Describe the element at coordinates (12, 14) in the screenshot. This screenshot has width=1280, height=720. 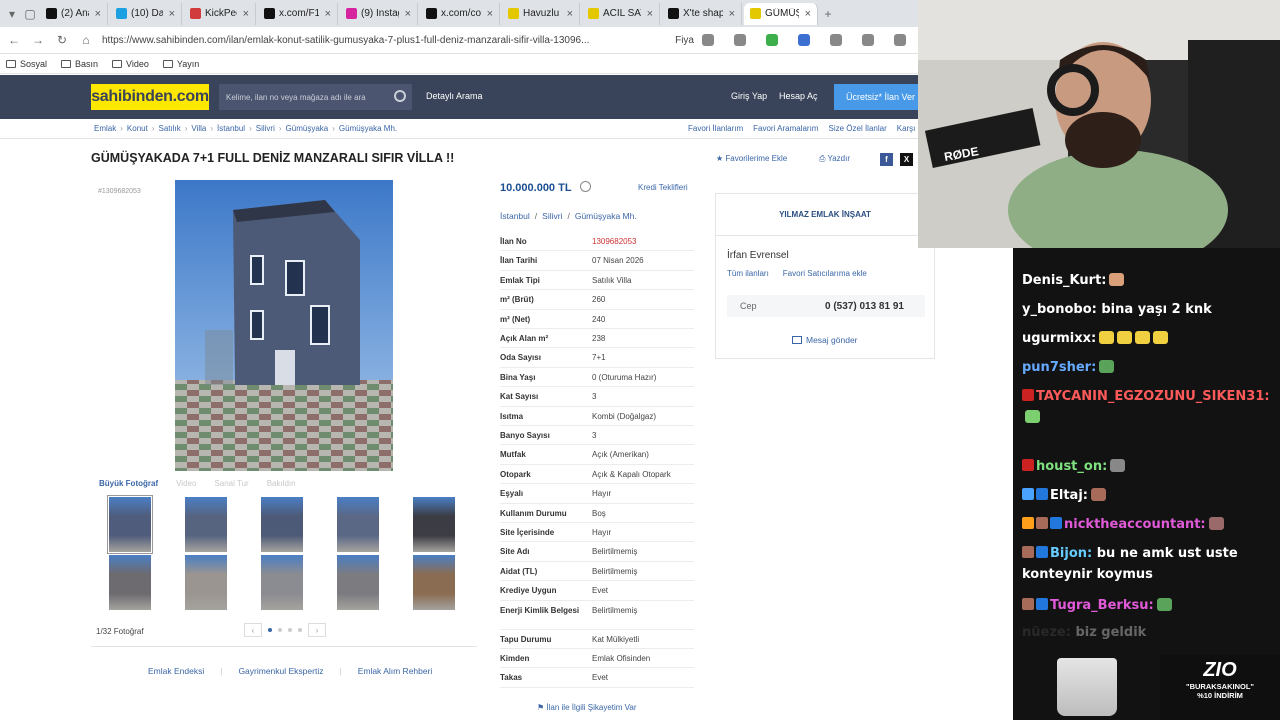
I see `tab-list-icon: ▾` at that location.